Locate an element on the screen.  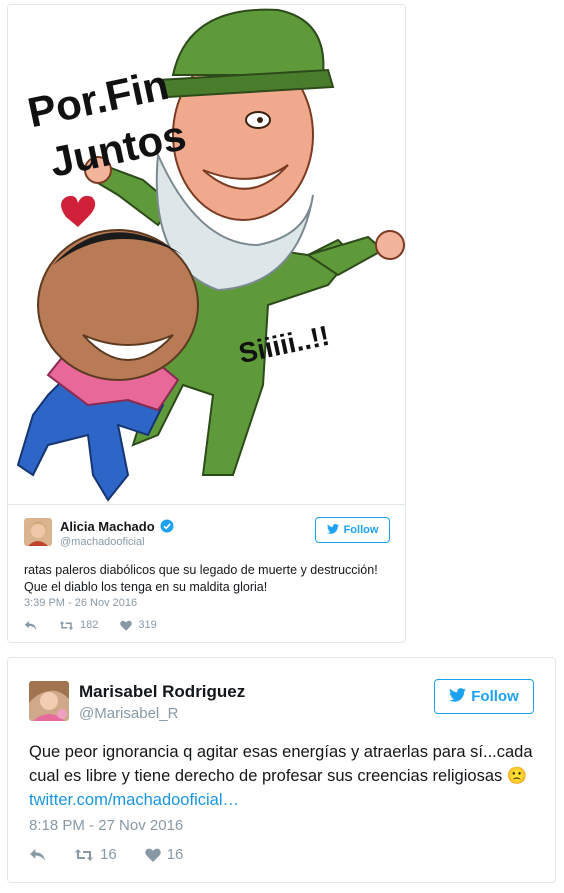
verified-badge-icon is located at coordinates (167, 528).